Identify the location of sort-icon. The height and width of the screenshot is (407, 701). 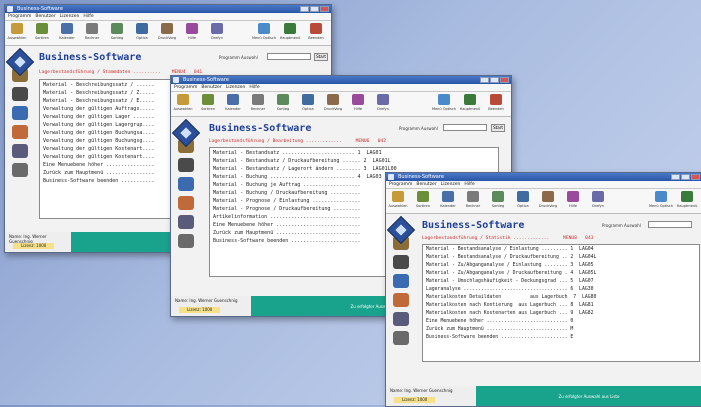
(42, 28).